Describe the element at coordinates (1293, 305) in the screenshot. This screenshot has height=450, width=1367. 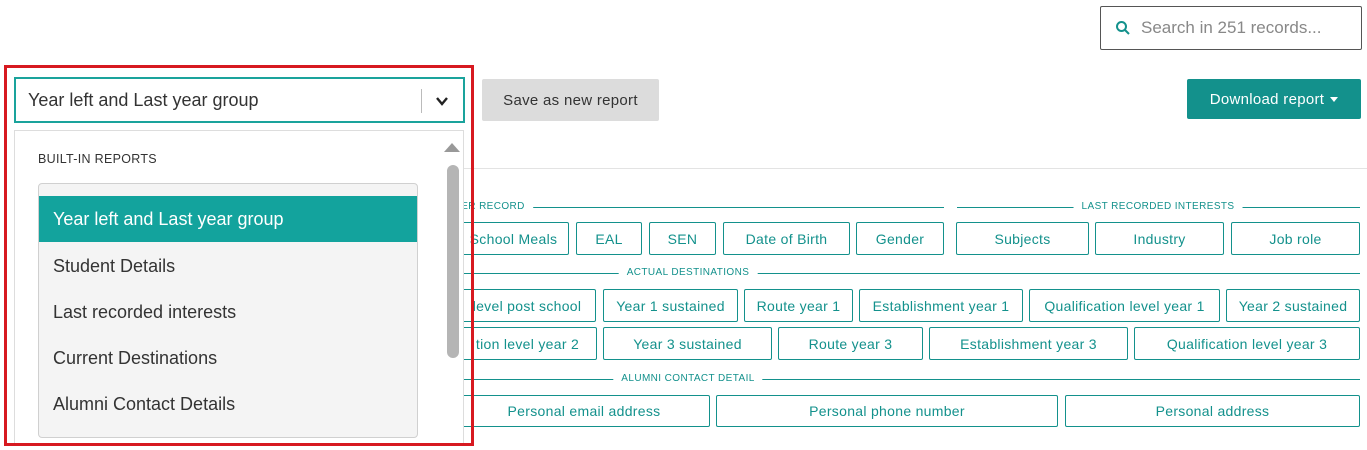
I see `field-chip-year-2-sustained: Year 2 sustained` at that location.